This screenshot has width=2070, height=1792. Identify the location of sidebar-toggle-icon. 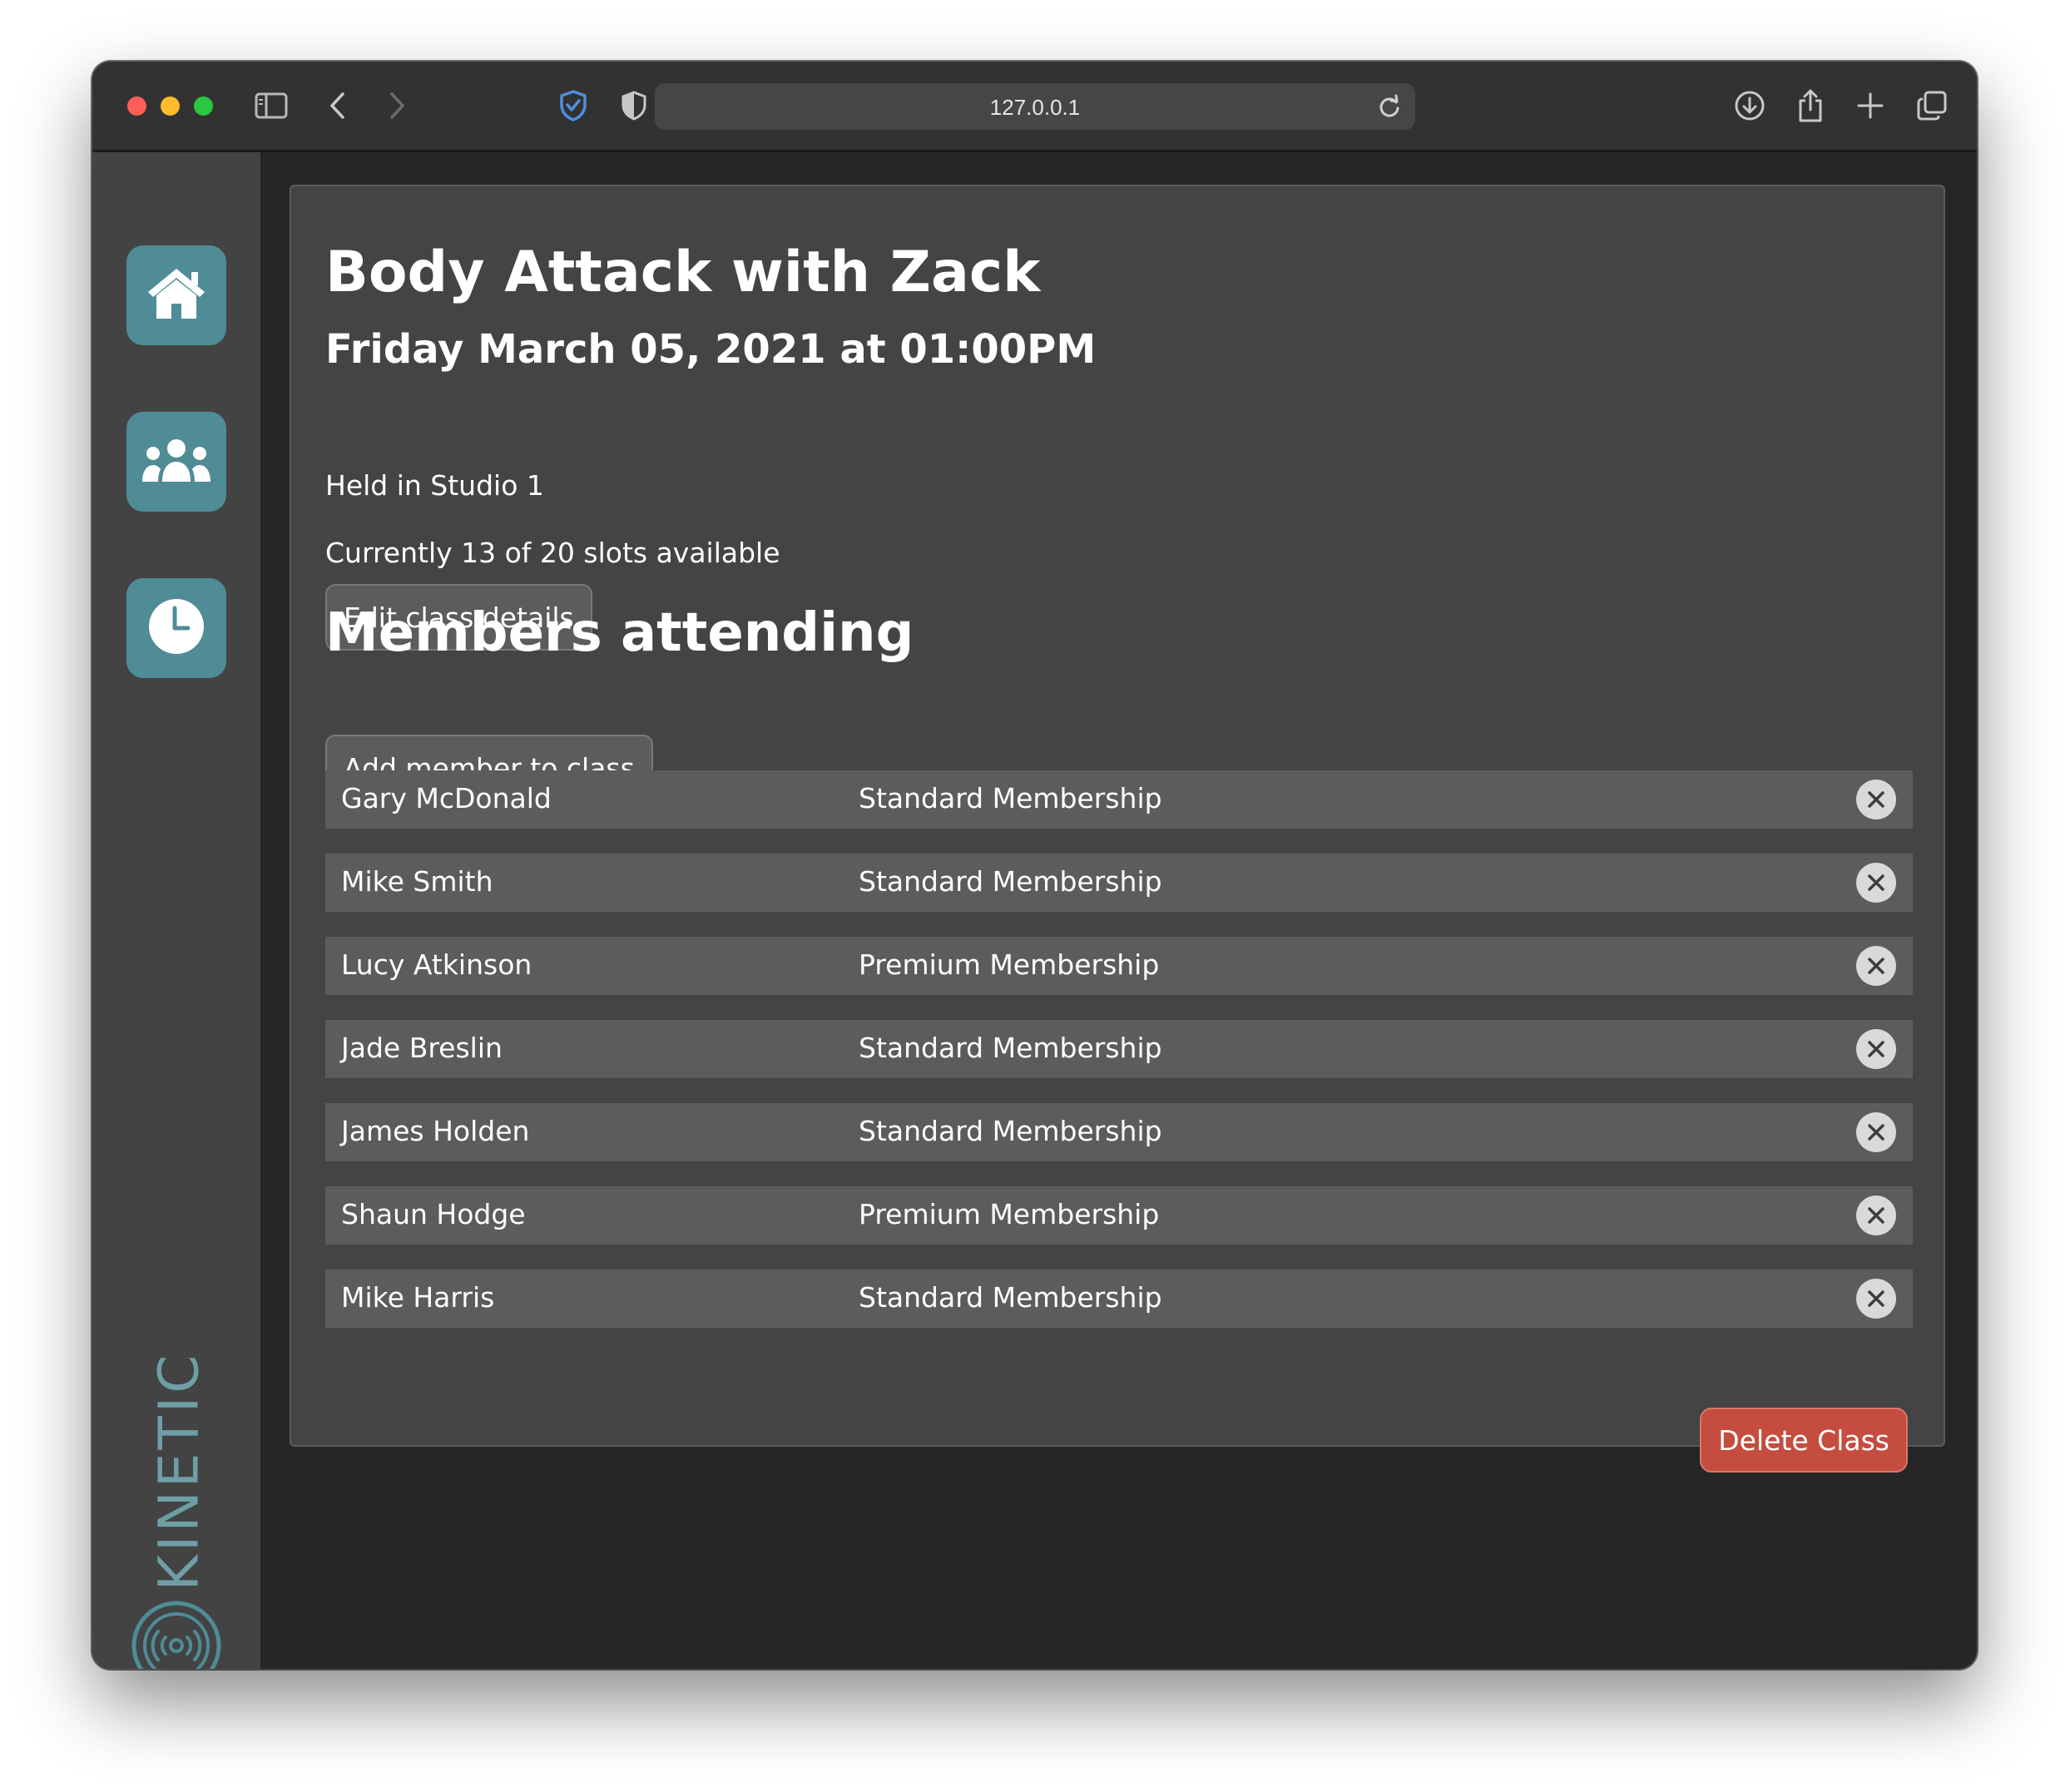
(271, 106).